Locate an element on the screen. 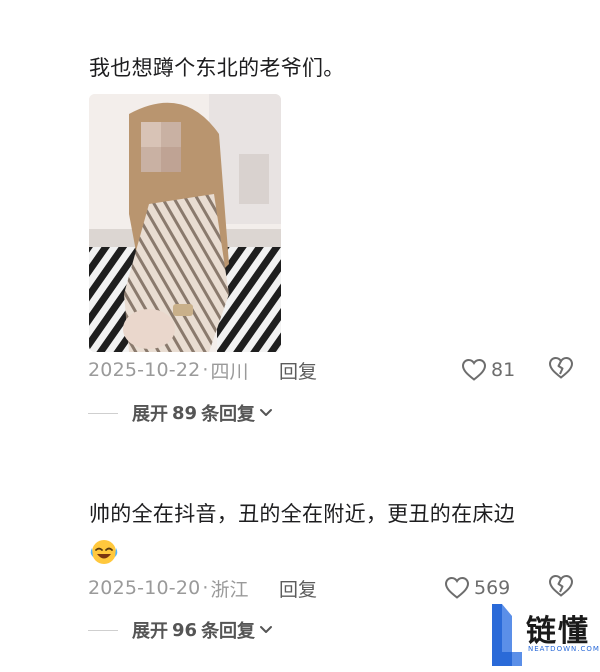 This screenshot has height=672, width=600. comment-photo is located at coordinates (185, 223).